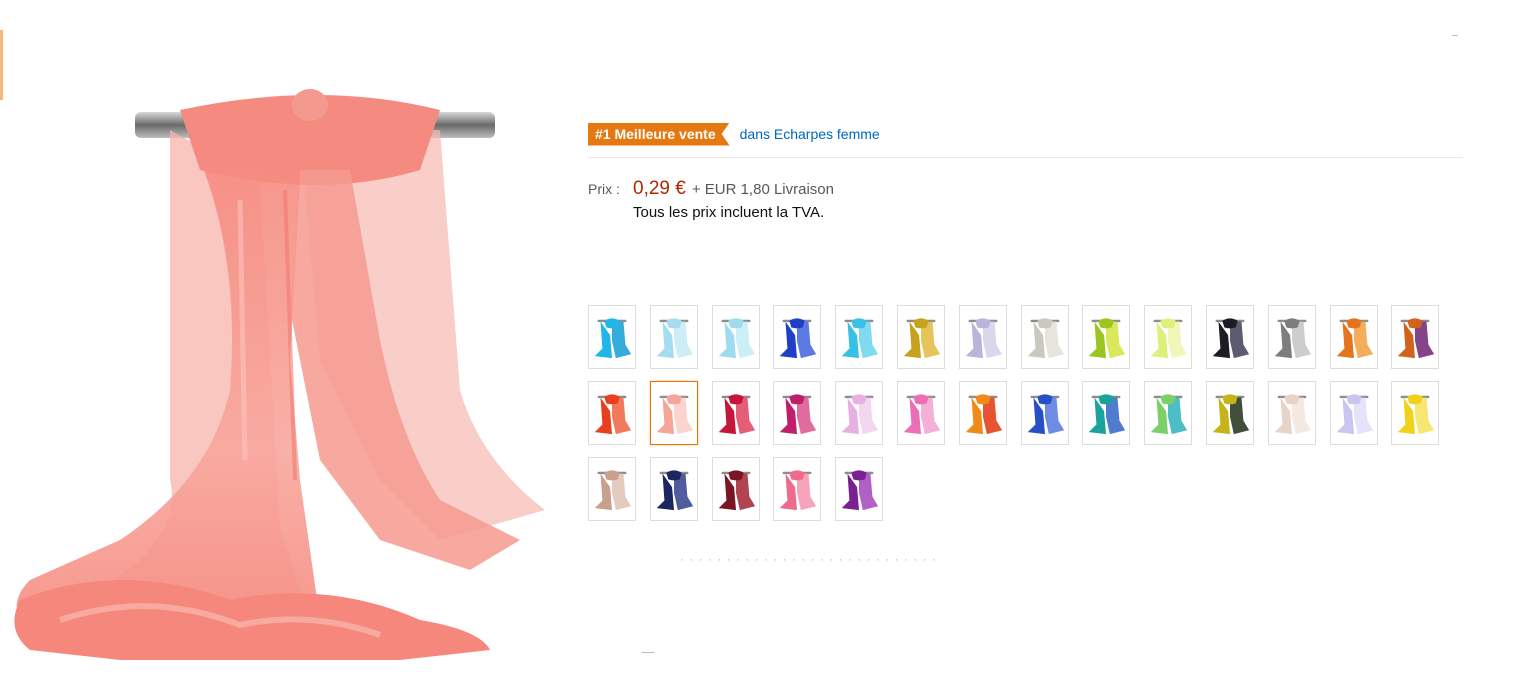 Image resolution: width=1518 pixels, height=697 pixels. What do you see at coordinates (762, 189) in the screenshot?
I see `price-shipping: + EUR 1,80 Livraison` at bounding box center [762, 189].